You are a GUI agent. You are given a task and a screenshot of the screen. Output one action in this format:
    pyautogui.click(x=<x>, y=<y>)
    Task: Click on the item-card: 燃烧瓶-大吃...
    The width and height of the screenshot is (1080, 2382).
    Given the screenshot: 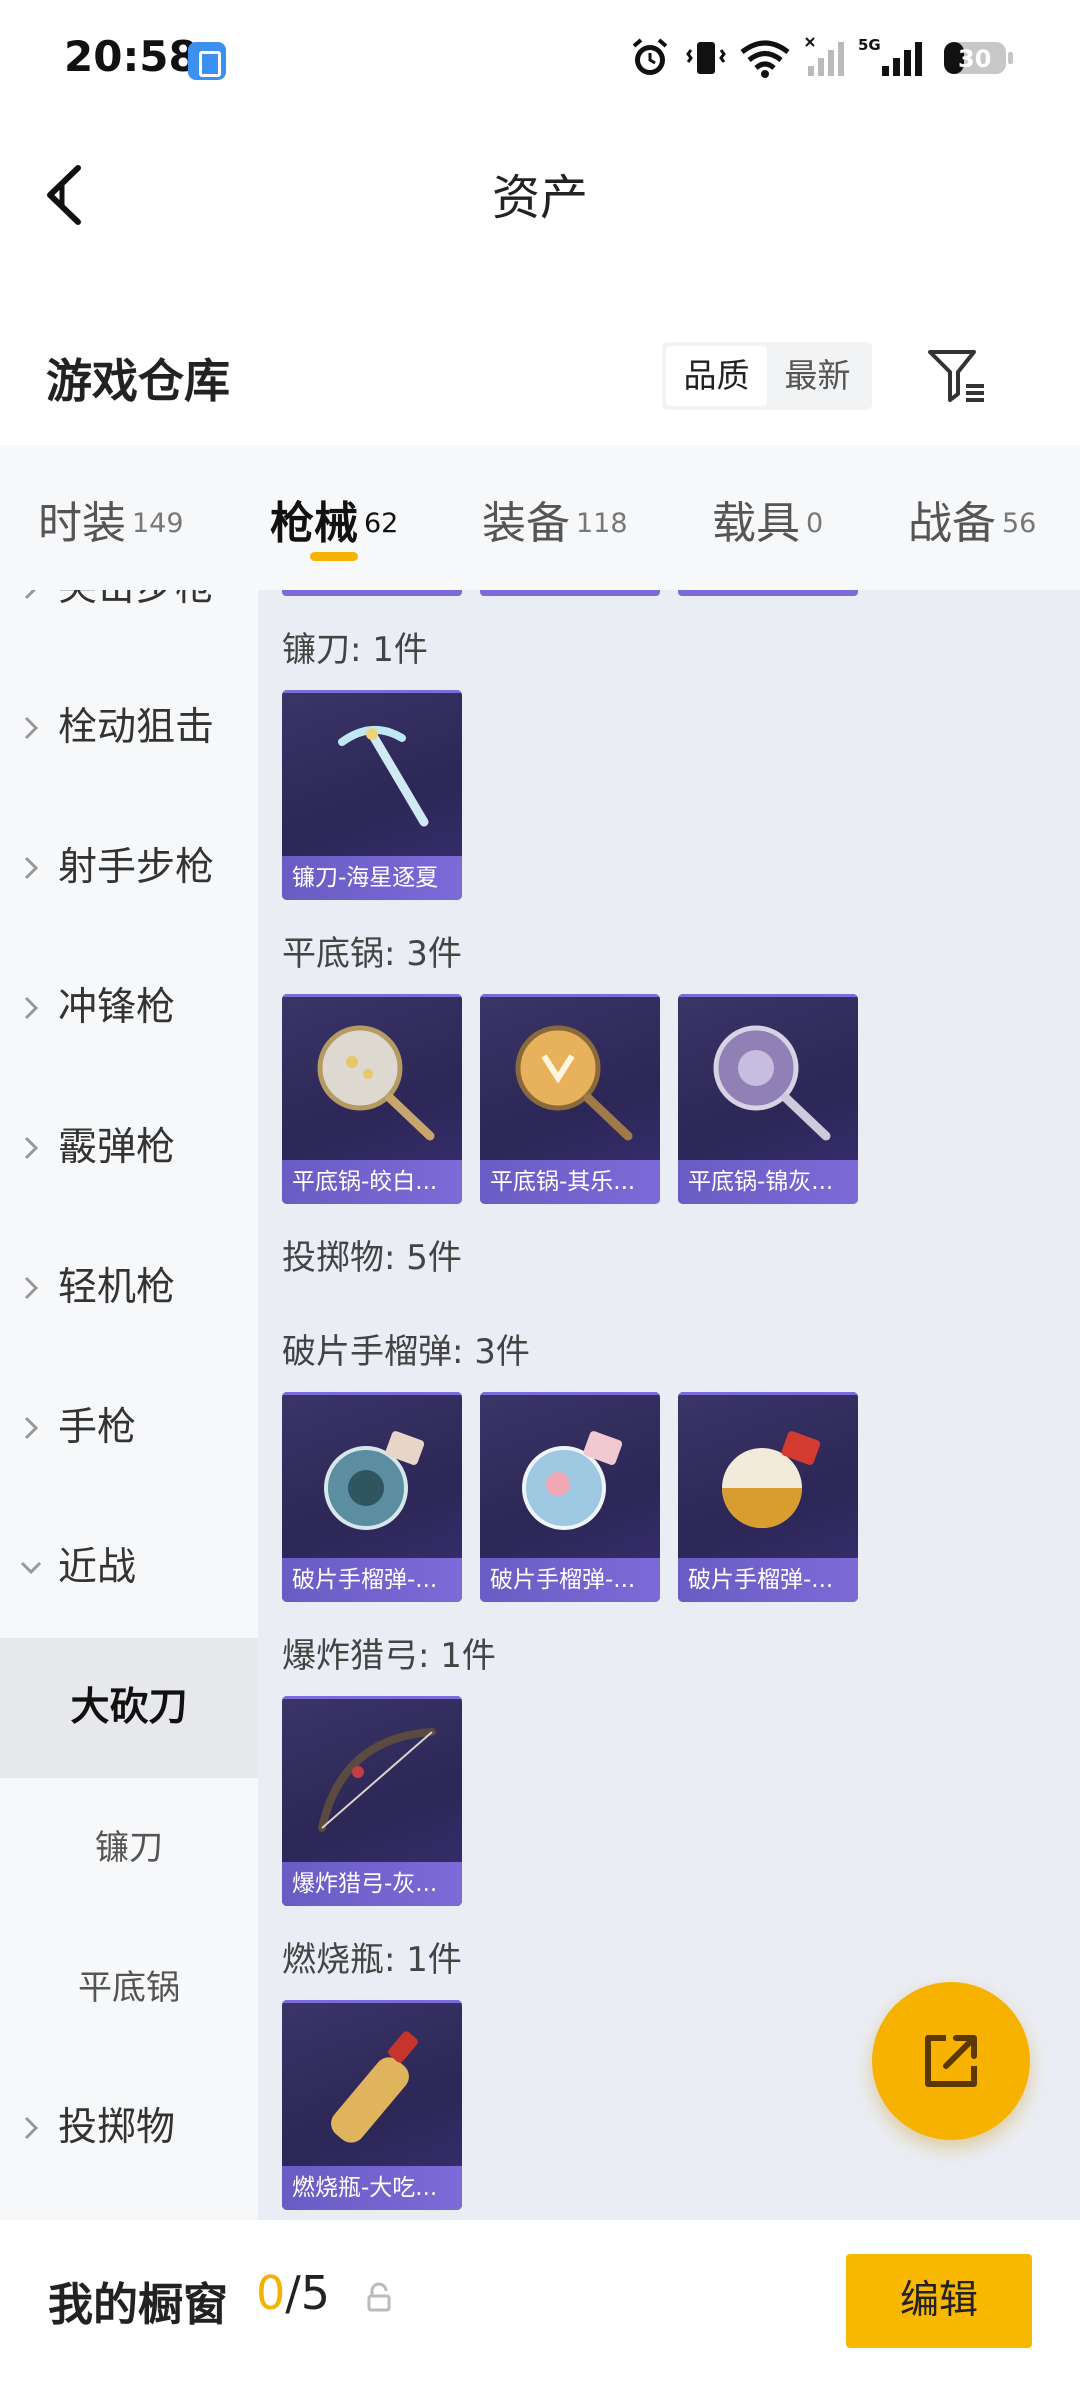 What is the action you would take?
    pyautogui.click(x=372, y=2105)
    